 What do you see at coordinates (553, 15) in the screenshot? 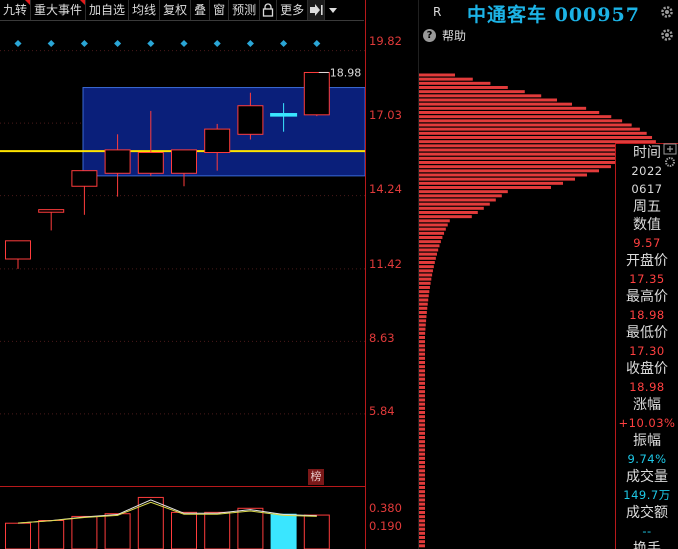
I see `stock-title: 中通客车 000957` at bounding box center [553, 15].